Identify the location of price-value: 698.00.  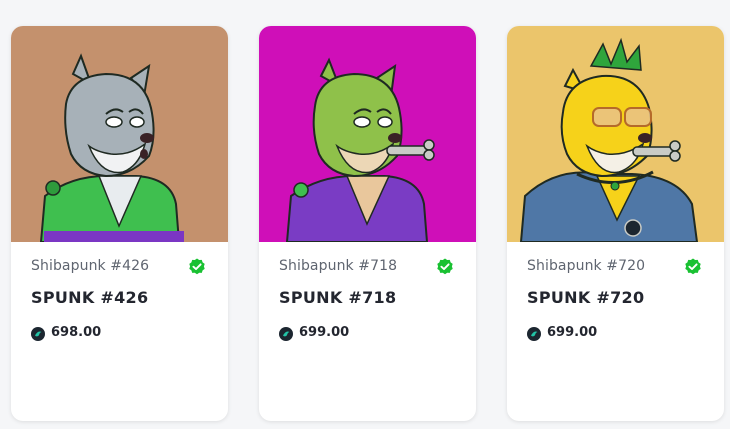
(76, 332).